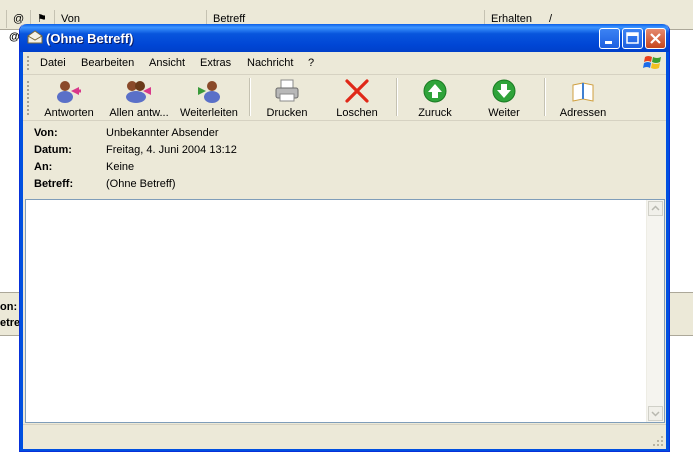 Image resolution: width=693 pixels, height=460 pixels. Describe the element at coordinates (435, 91) in the screenshot. I see `arrow-up-icon` at that location.